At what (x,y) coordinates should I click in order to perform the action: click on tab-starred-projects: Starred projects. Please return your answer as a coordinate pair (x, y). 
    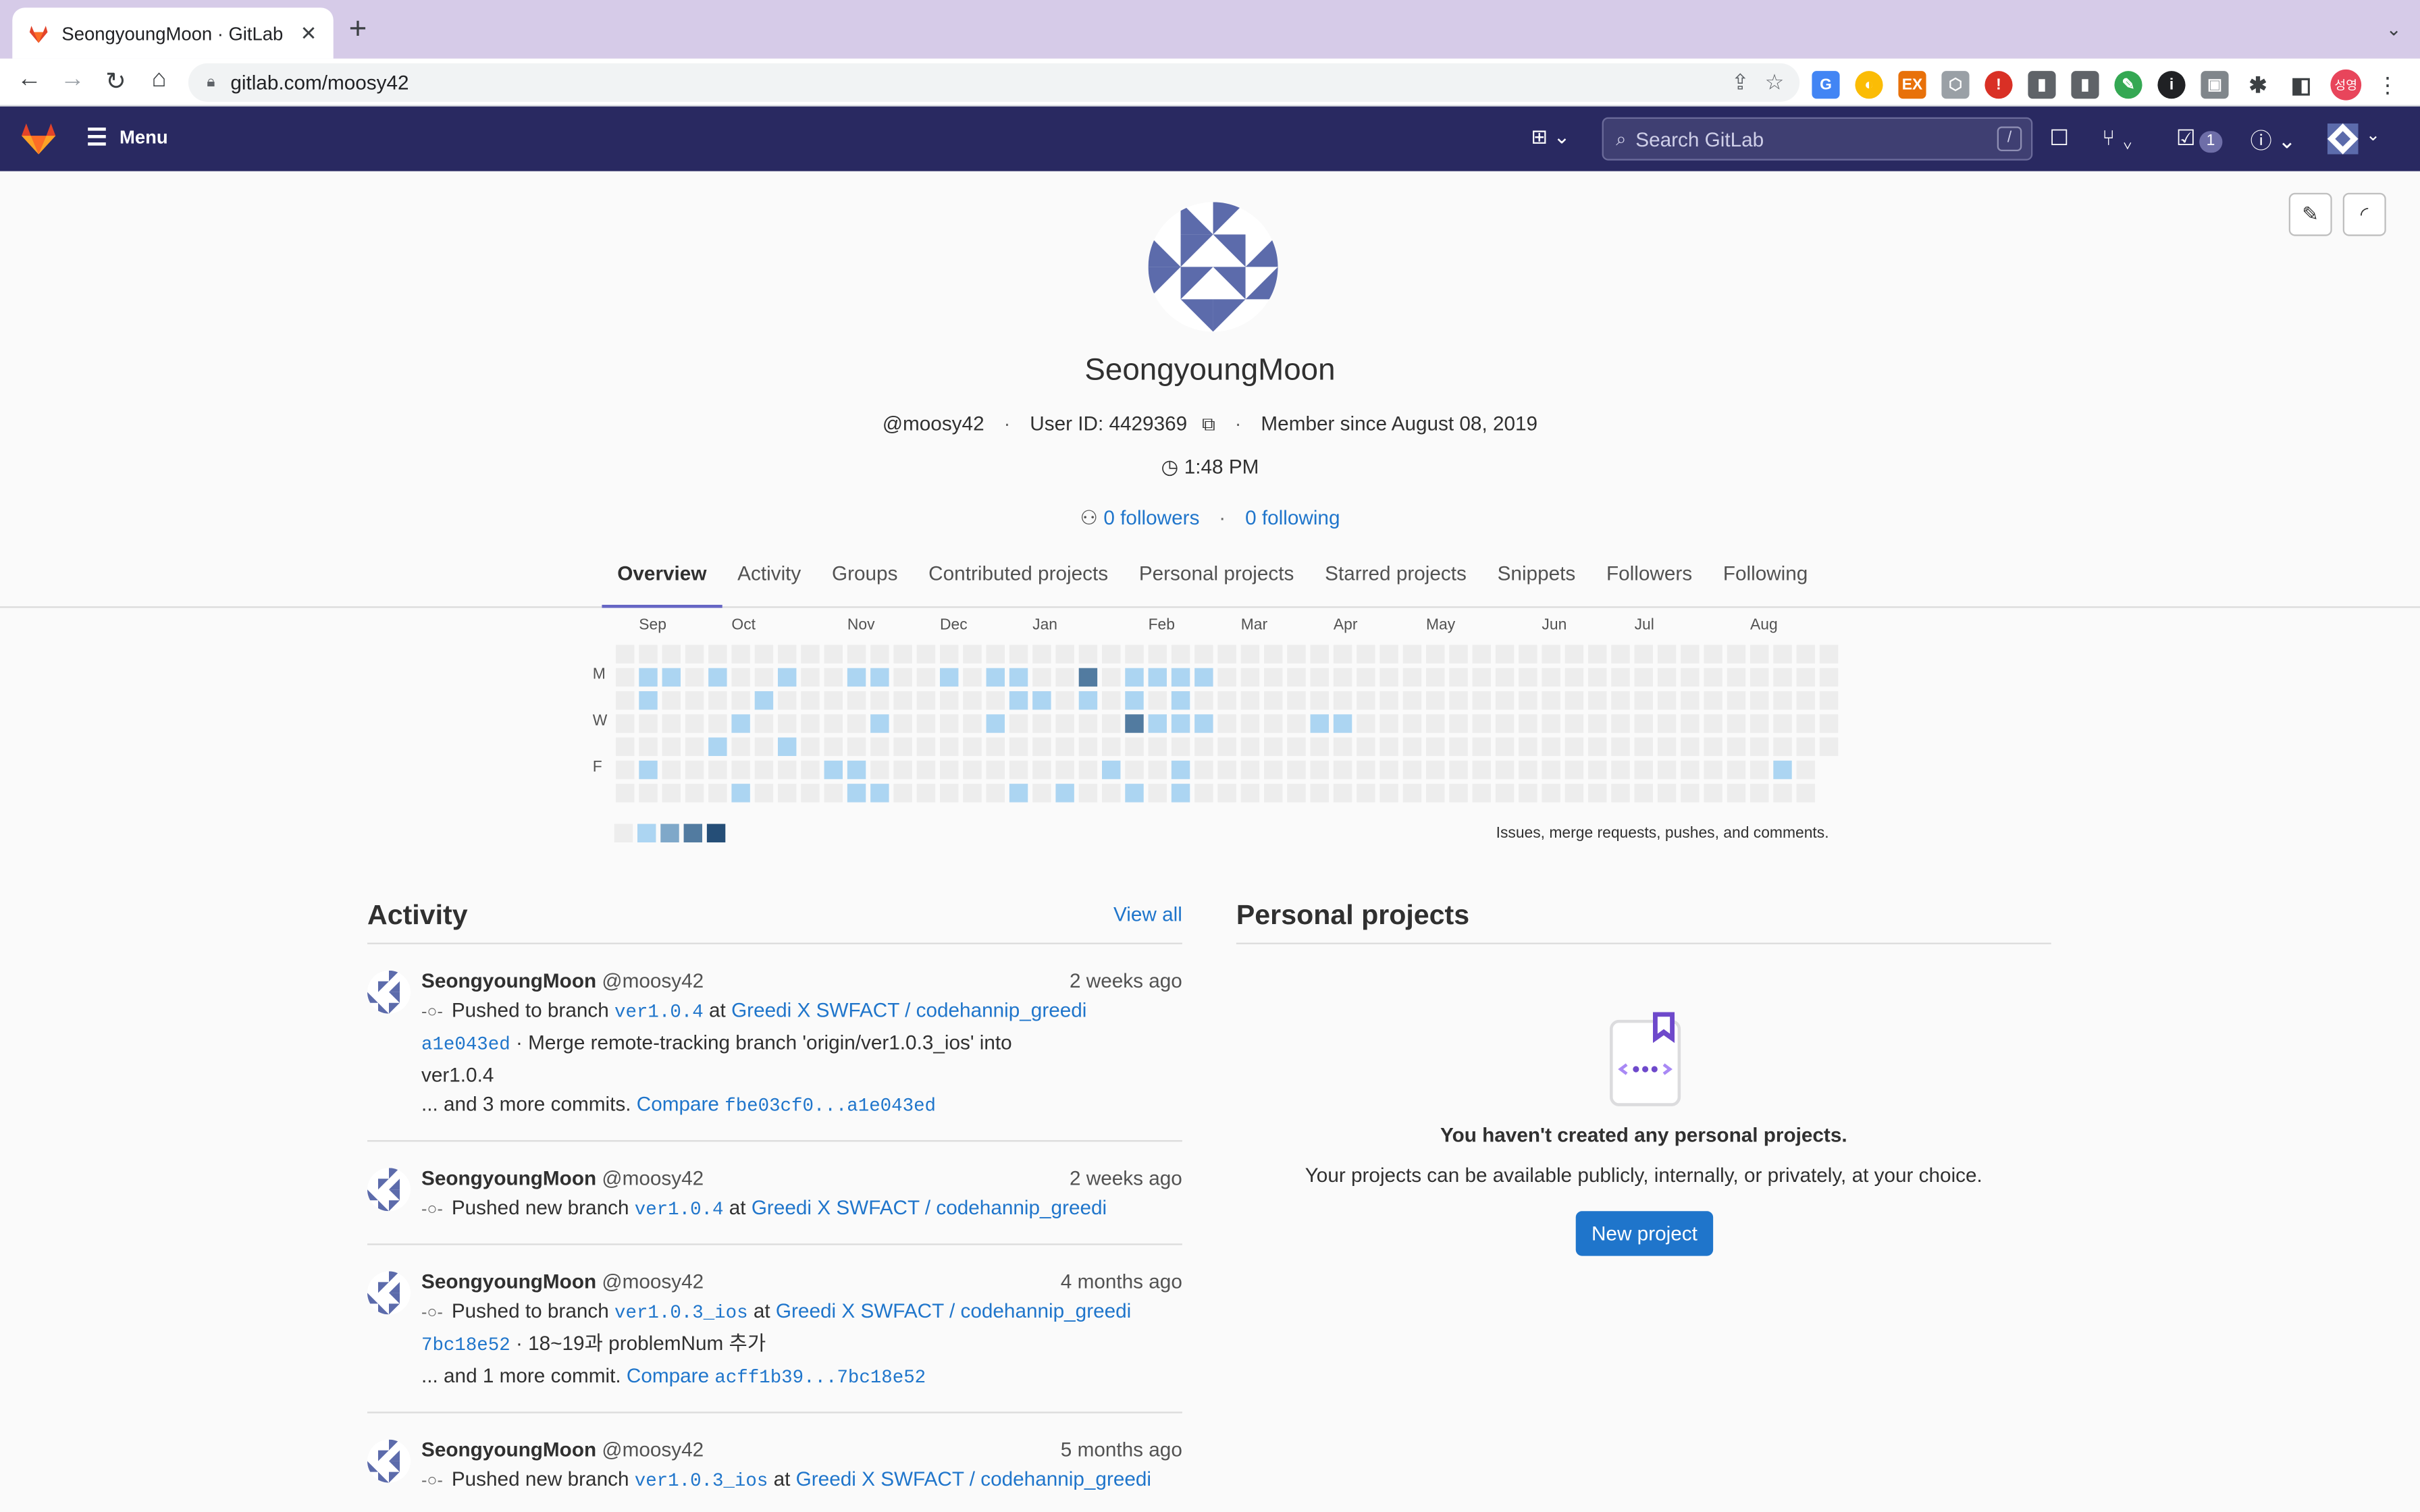
    Looking at the image, I should click on (1395, 584).